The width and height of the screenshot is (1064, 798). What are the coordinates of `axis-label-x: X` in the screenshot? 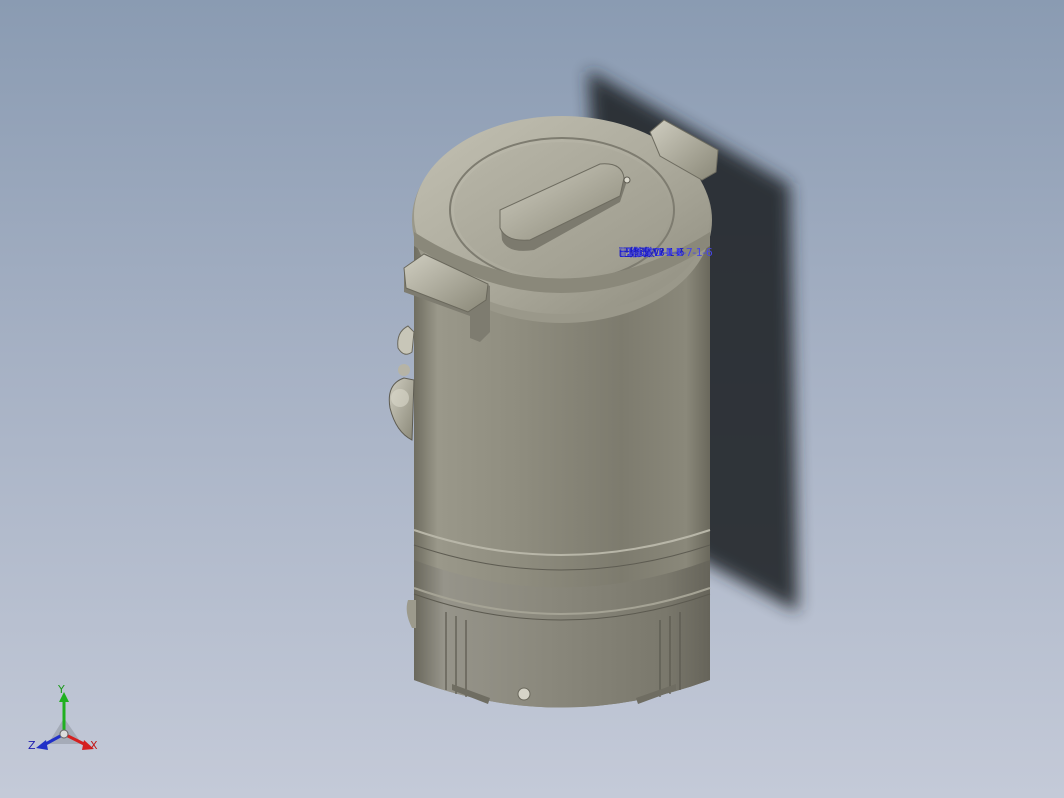 It's located at (94, 745).